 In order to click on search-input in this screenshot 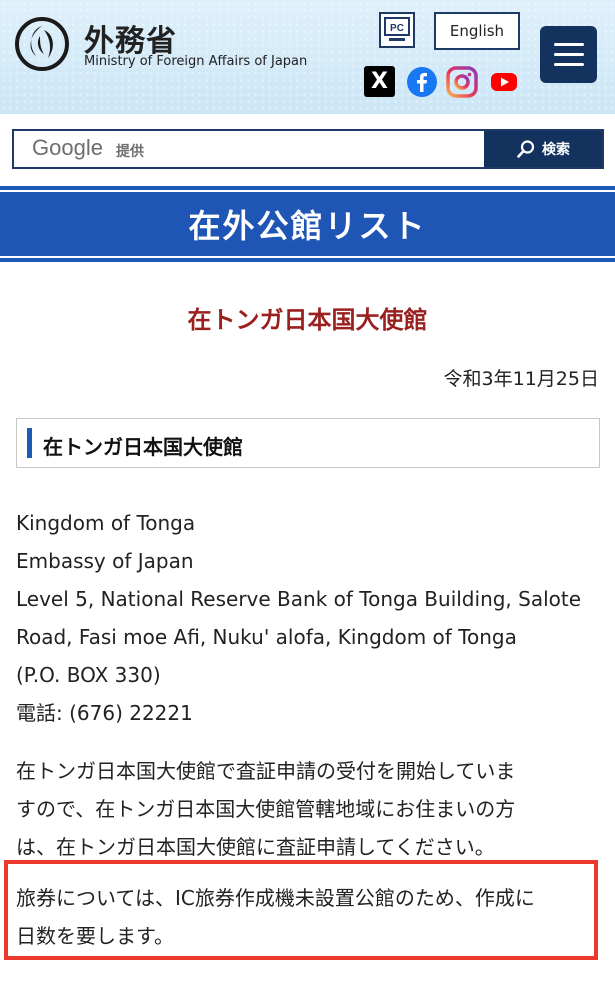, I will do `click(249, 149)`.